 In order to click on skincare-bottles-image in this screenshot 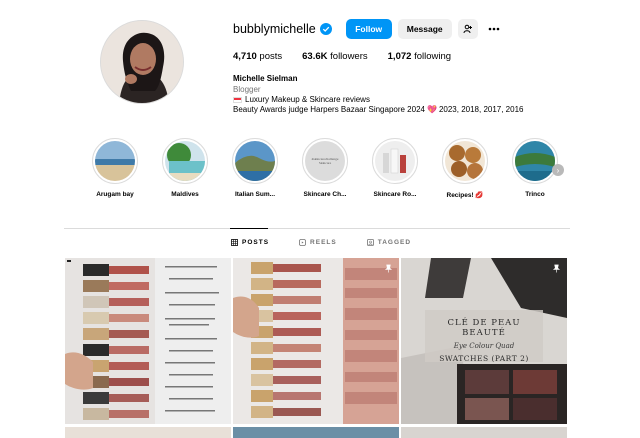, I will do `click(395, 161)`.